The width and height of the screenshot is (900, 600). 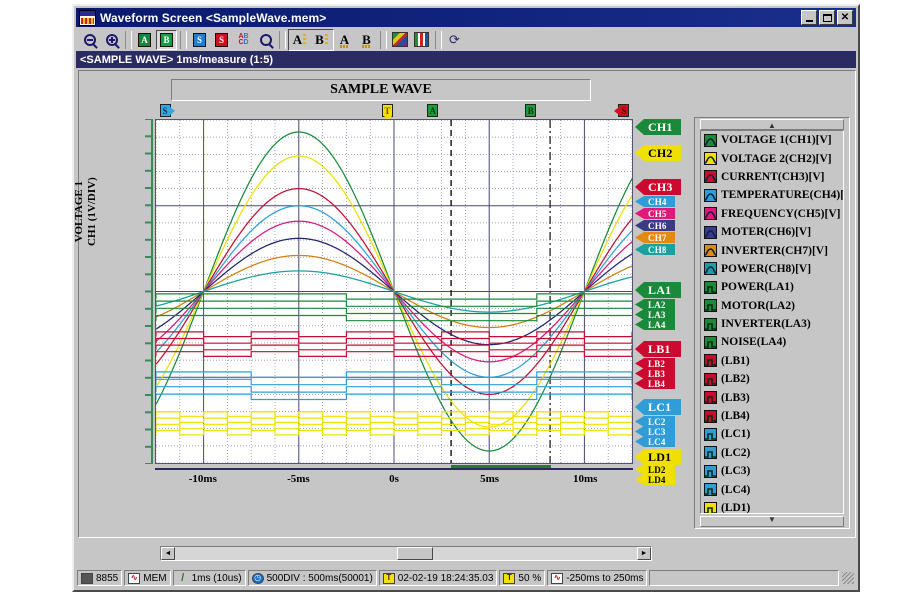 I want to click on legend-item: VOLTAGE 2(CH2)[V], so click(x=772, y=158).